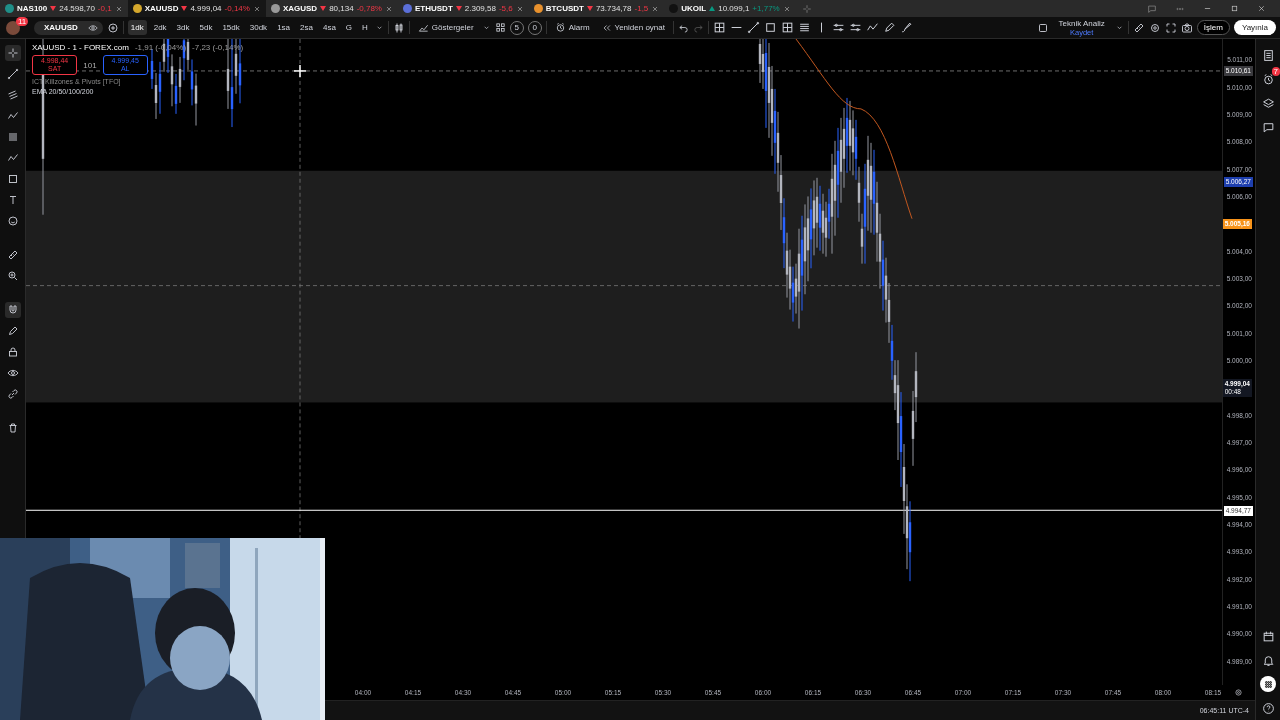 The image size is (1280, 720). I want to click on link-icon, so click(12, 394).